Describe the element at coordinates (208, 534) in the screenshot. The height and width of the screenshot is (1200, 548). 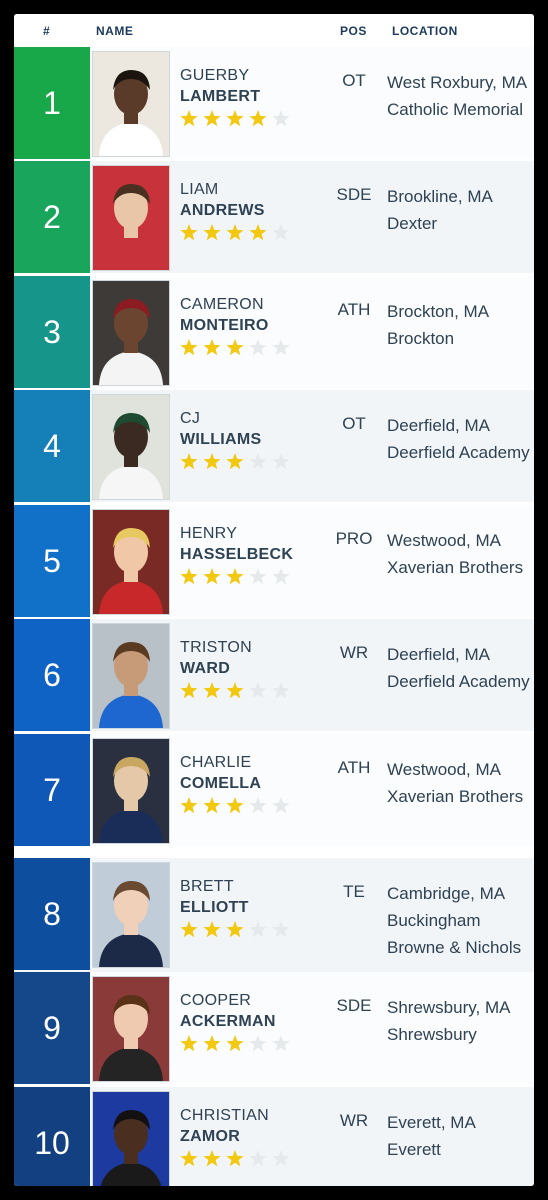
I see `player-first-name: HENRY` at that location.